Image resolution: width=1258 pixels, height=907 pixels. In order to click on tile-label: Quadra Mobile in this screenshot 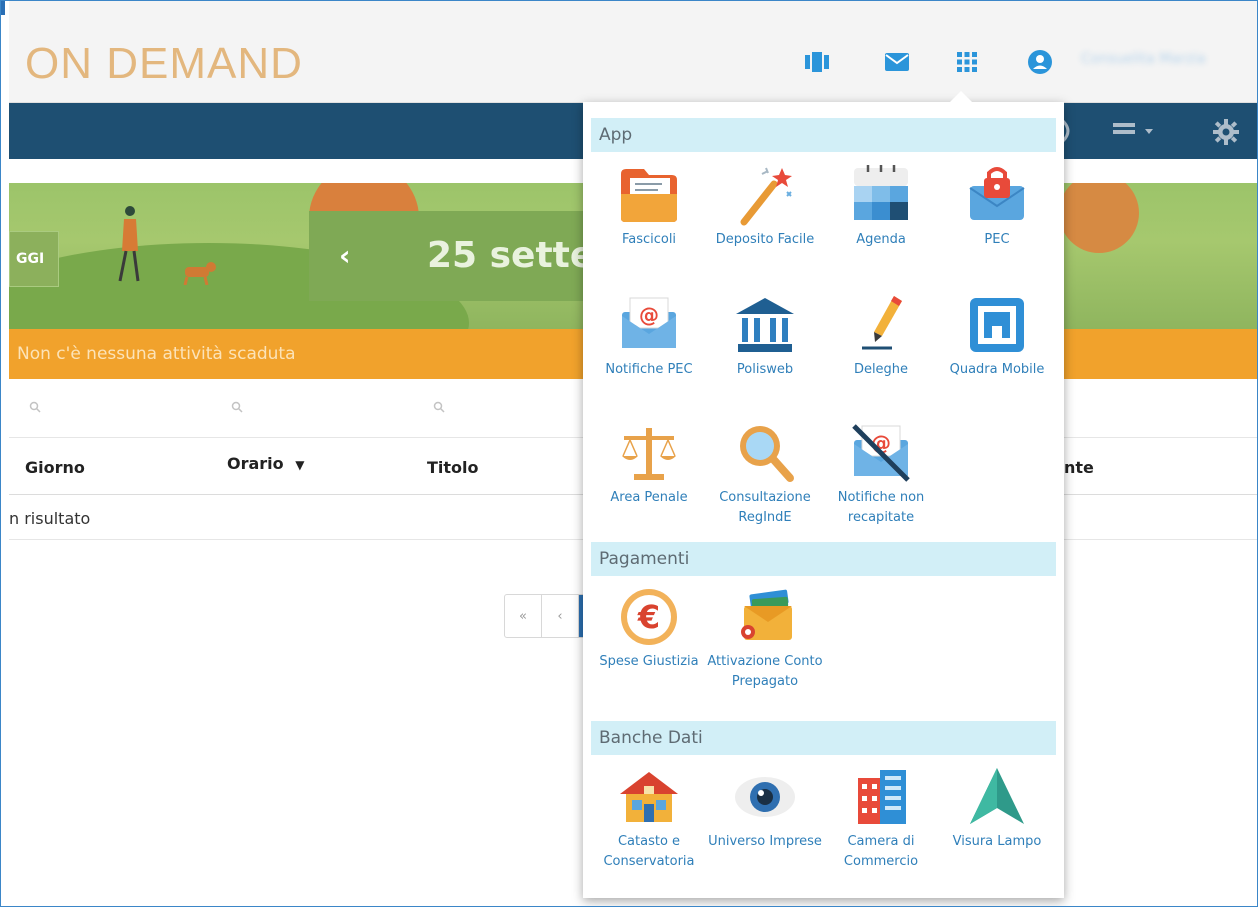, I will do `click(997, 369)`.